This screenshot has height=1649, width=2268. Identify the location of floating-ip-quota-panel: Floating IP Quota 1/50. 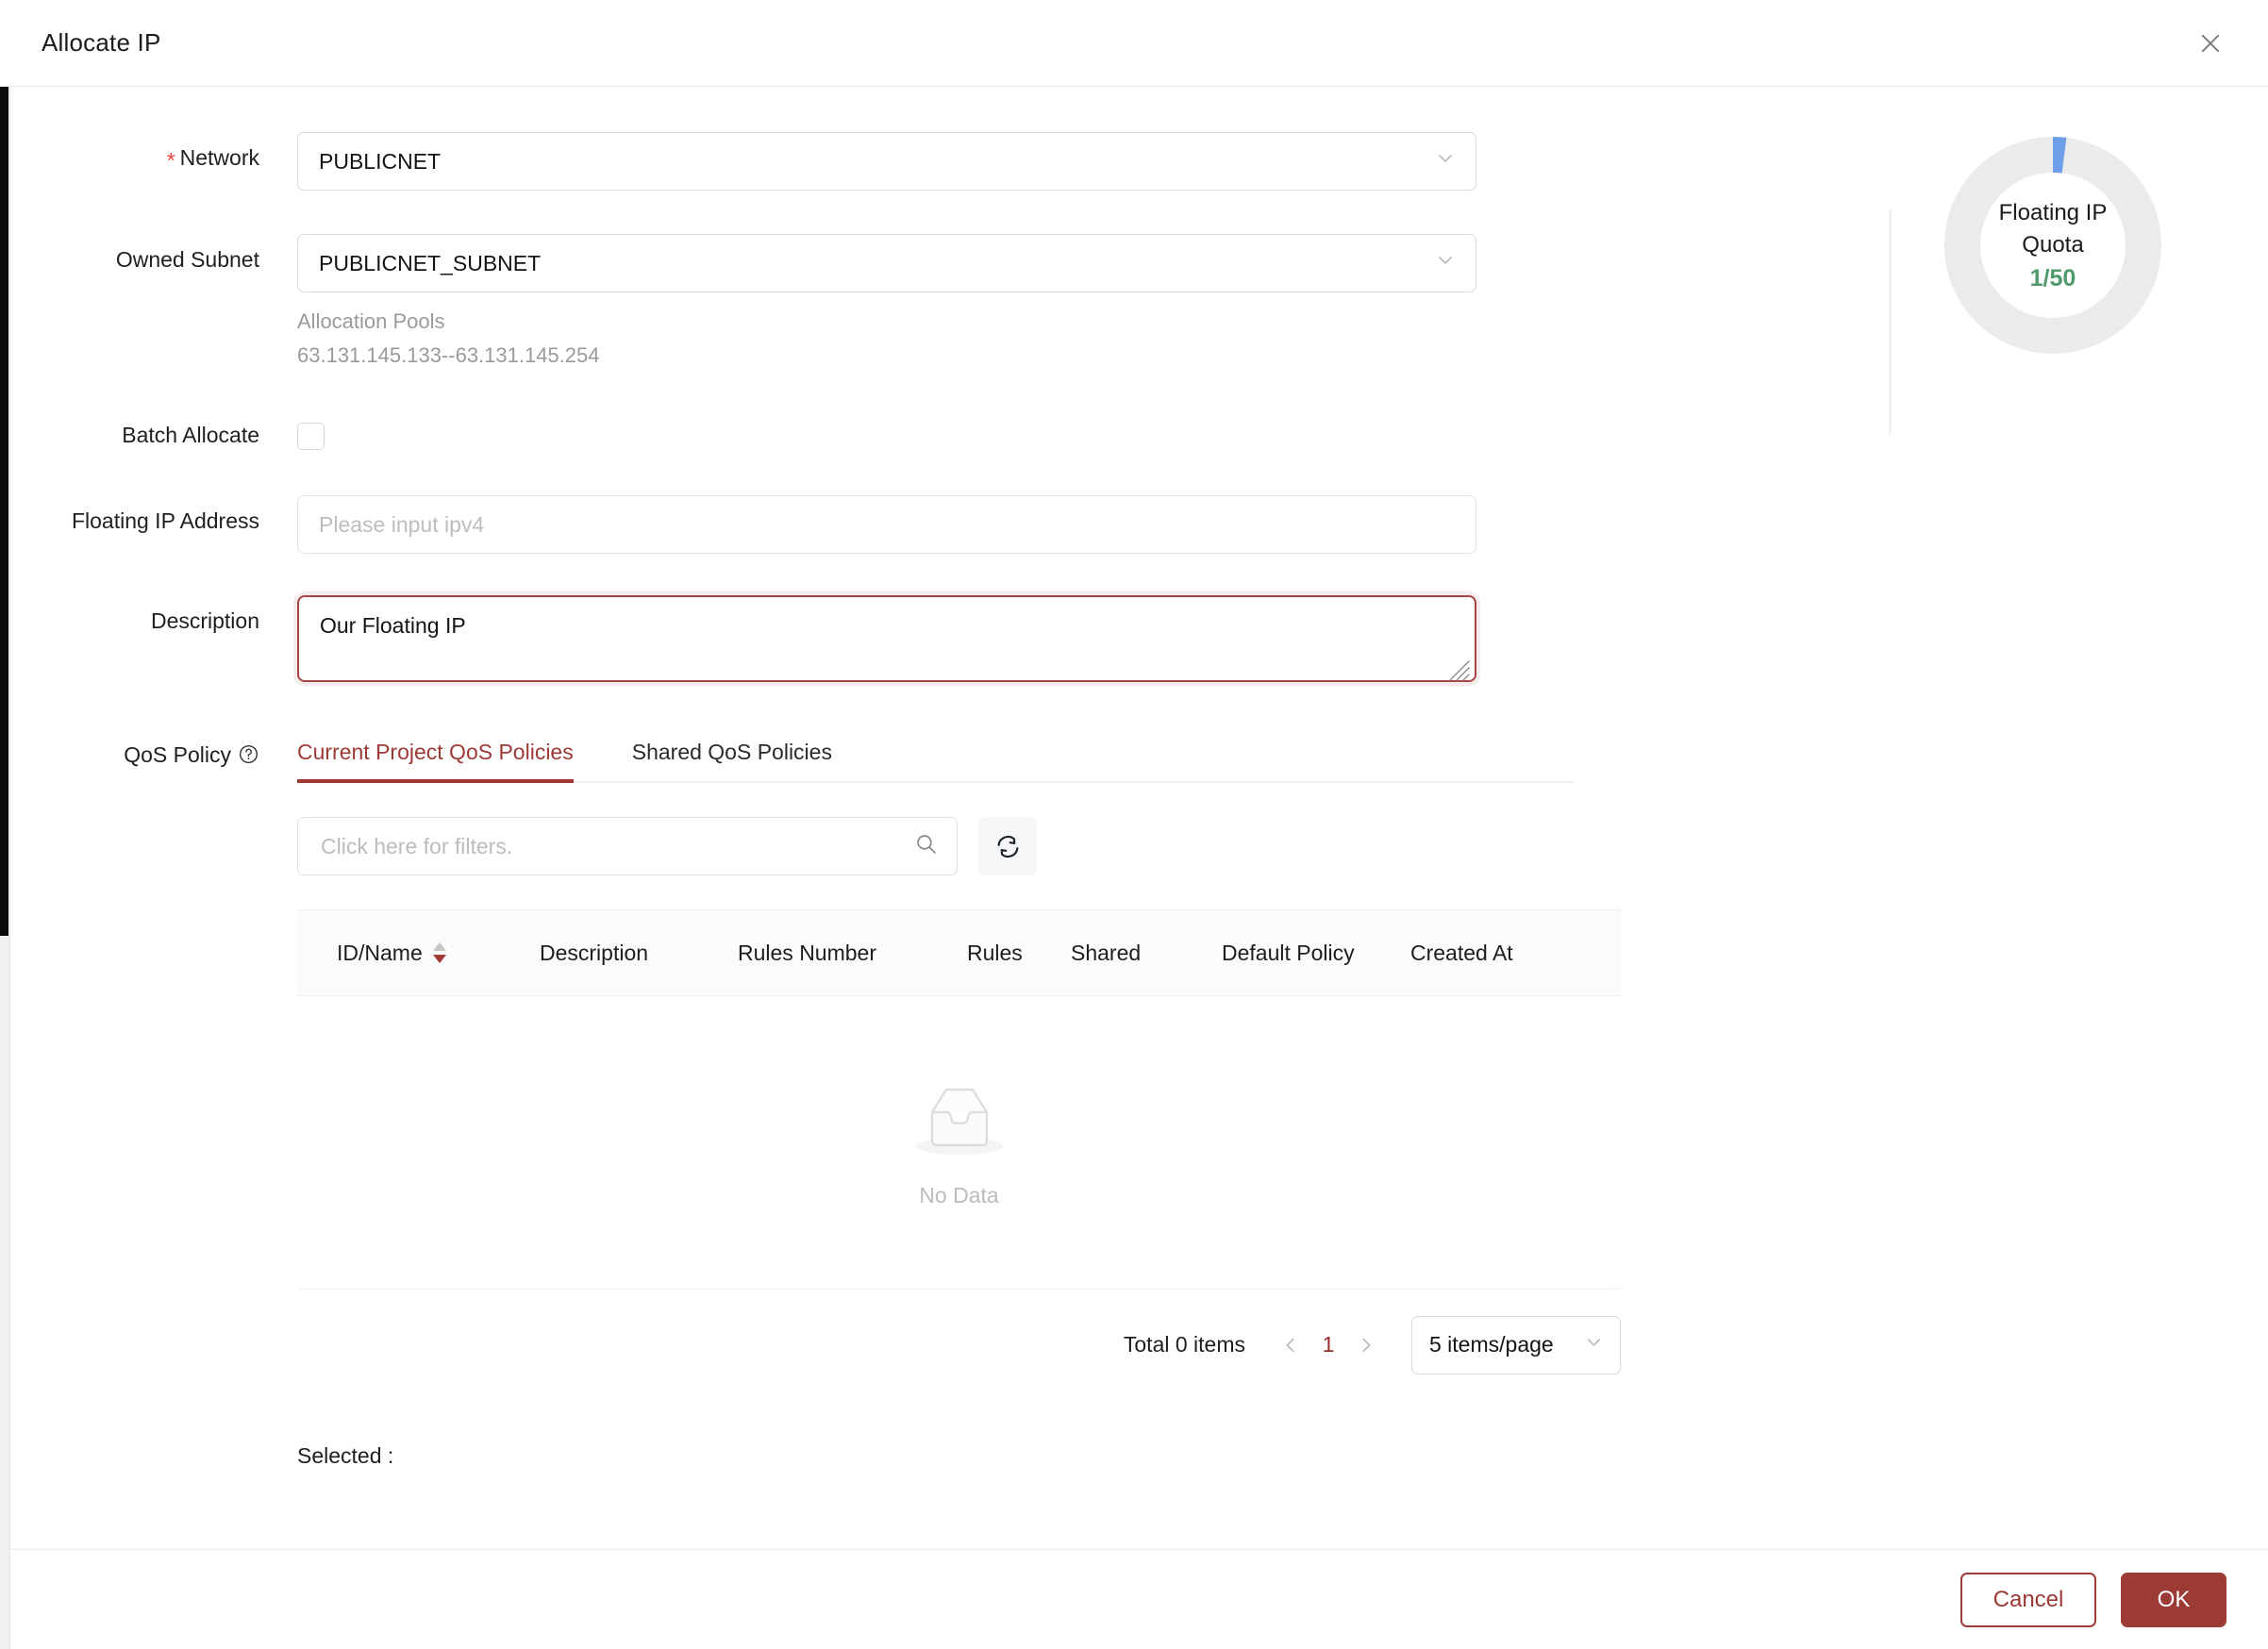
(2053, 245).